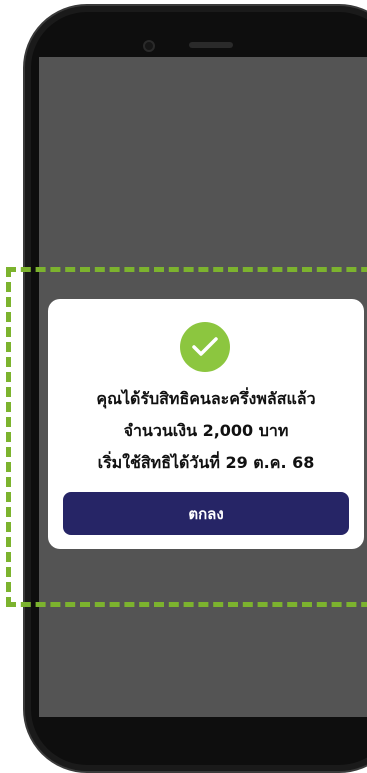  I want to click on check-circle-icon, so click(205, 347).